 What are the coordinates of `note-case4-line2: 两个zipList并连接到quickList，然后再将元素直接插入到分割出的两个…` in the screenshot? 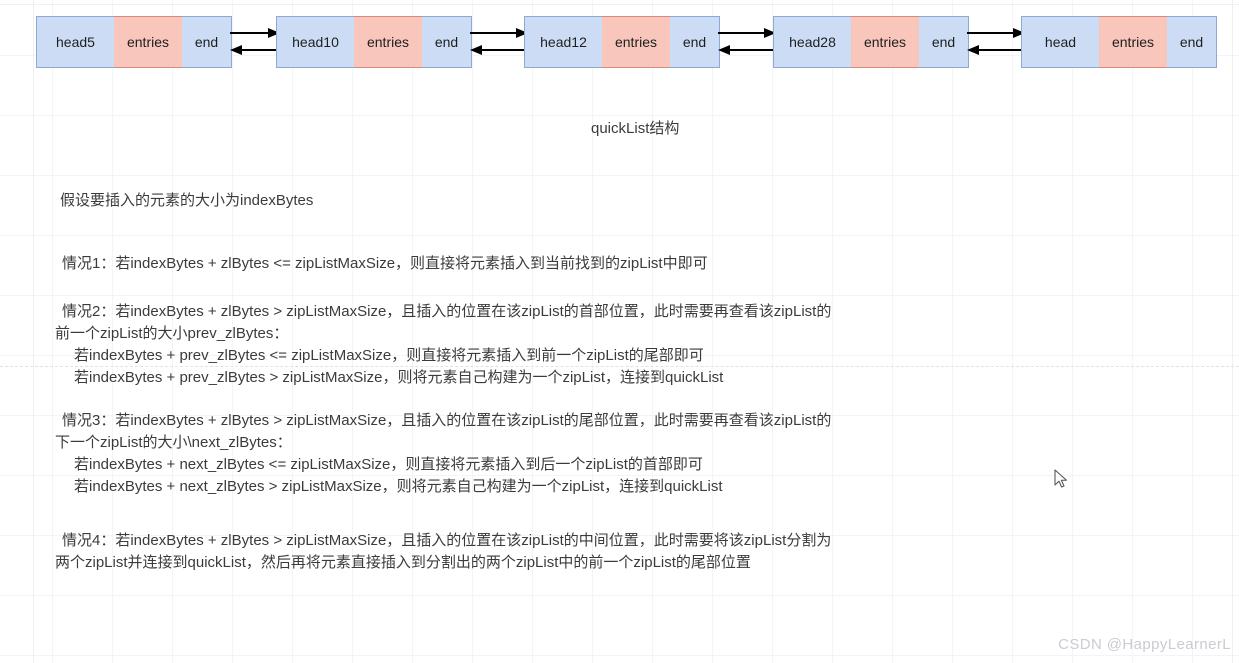 It's located at (403, 562).